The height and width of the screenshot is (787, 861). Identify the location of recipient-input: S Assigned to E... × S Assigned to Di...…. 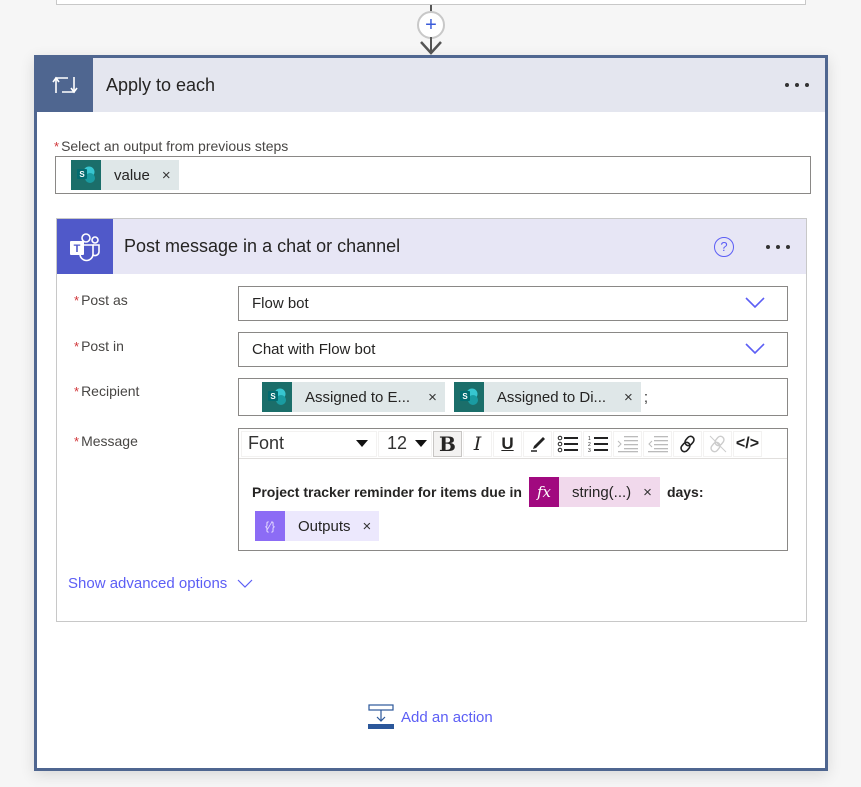
(513, 397).